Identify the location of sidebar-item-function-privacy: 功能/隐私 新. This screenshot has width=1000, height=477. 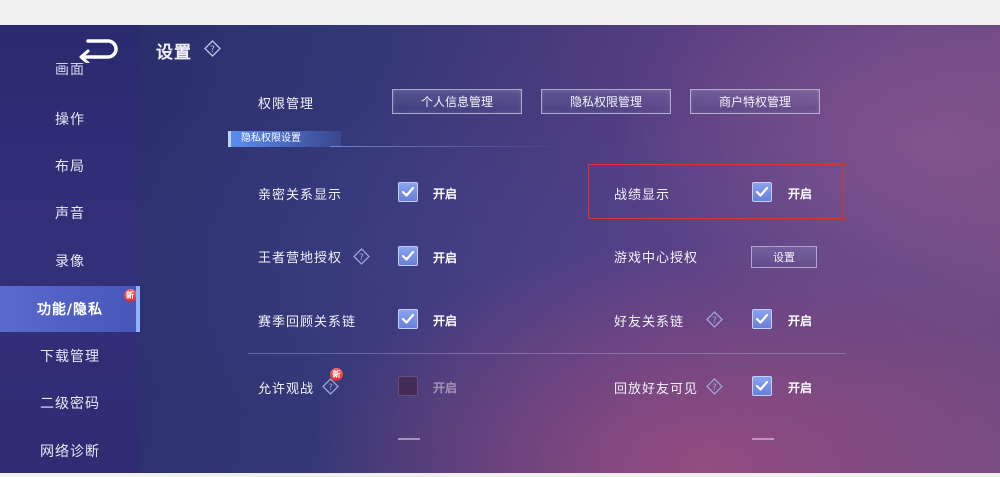
(70, 309).